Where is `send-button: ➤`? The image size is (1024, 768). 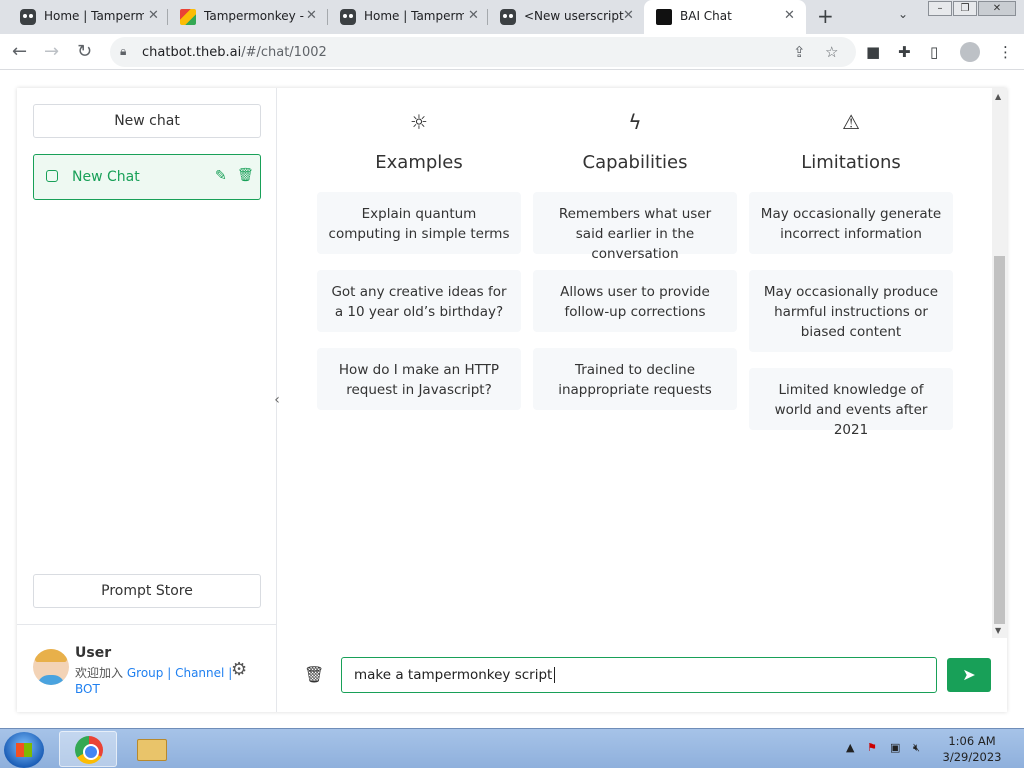
send-button: ➤ is located at coordinates (969, 675).